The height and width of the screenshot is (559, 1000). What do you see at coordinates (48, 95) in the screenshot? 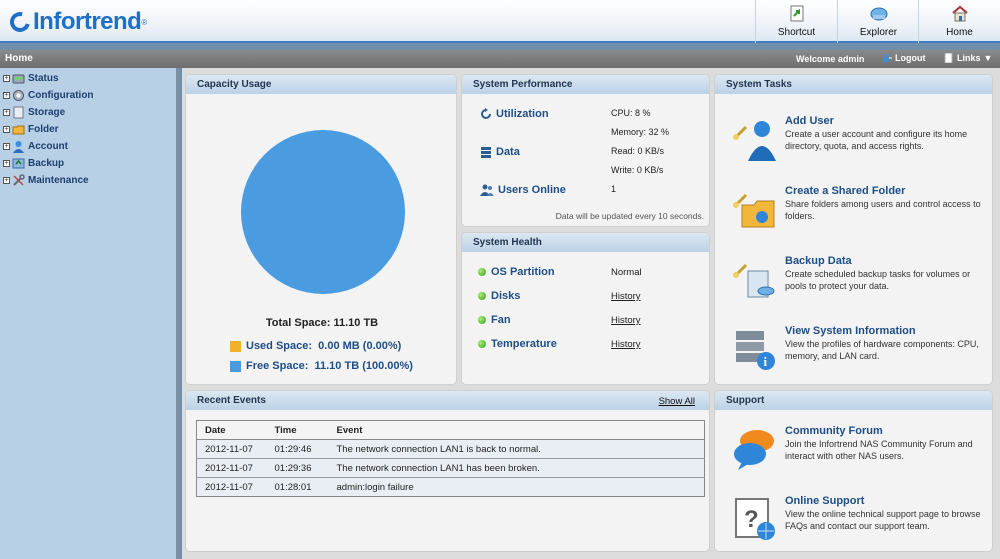
I see `sidebar-item-configuration: + Configuration` at bounding box center [48, 95].